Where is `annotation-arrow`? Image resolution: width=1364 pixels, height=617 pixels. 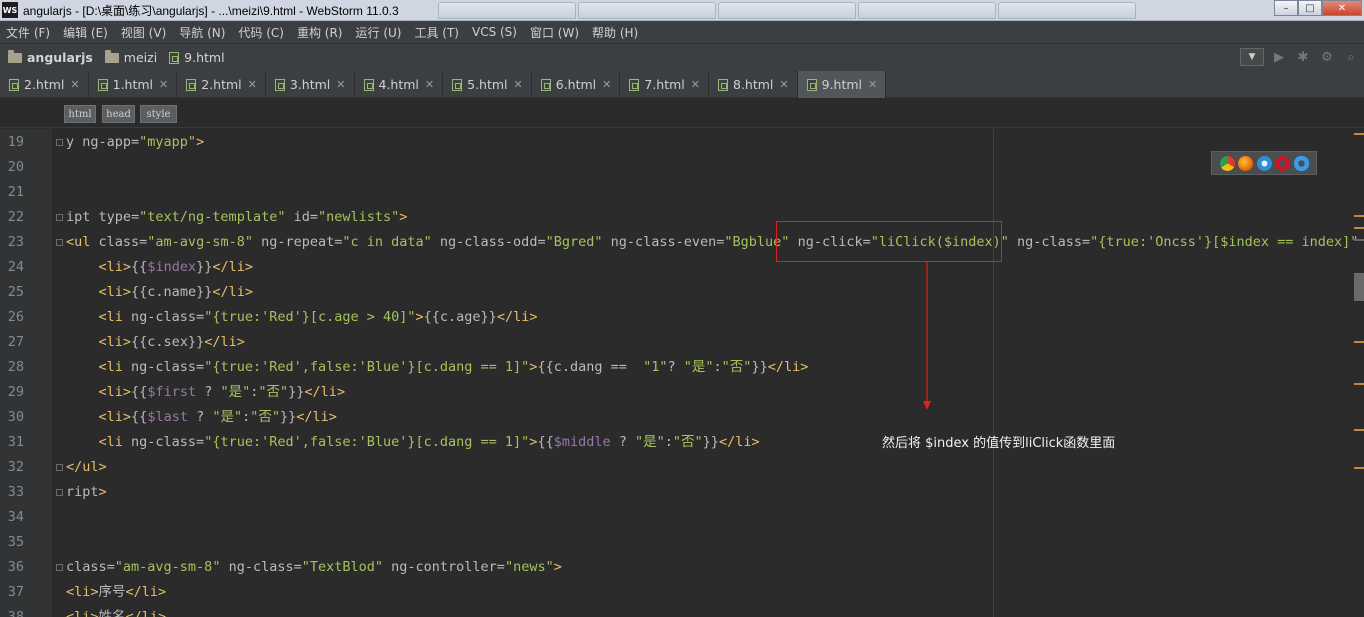 annotation-arrow is located at coordinates (927, 336).